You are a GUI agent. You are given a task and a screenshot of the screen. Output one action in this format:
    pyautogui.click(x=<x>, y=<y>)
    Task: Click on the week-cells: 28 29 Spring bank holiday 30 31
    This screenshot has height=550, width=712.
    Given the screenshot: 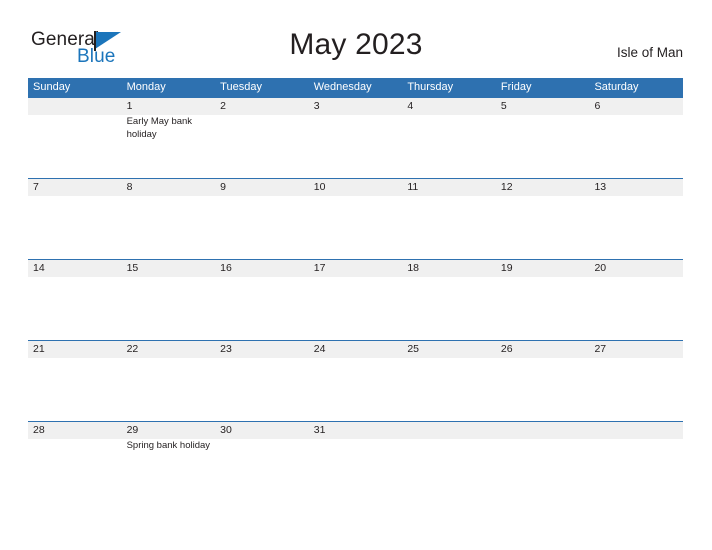 What is the action you would take?
    pyautogui.click(x=356, y=462)
    